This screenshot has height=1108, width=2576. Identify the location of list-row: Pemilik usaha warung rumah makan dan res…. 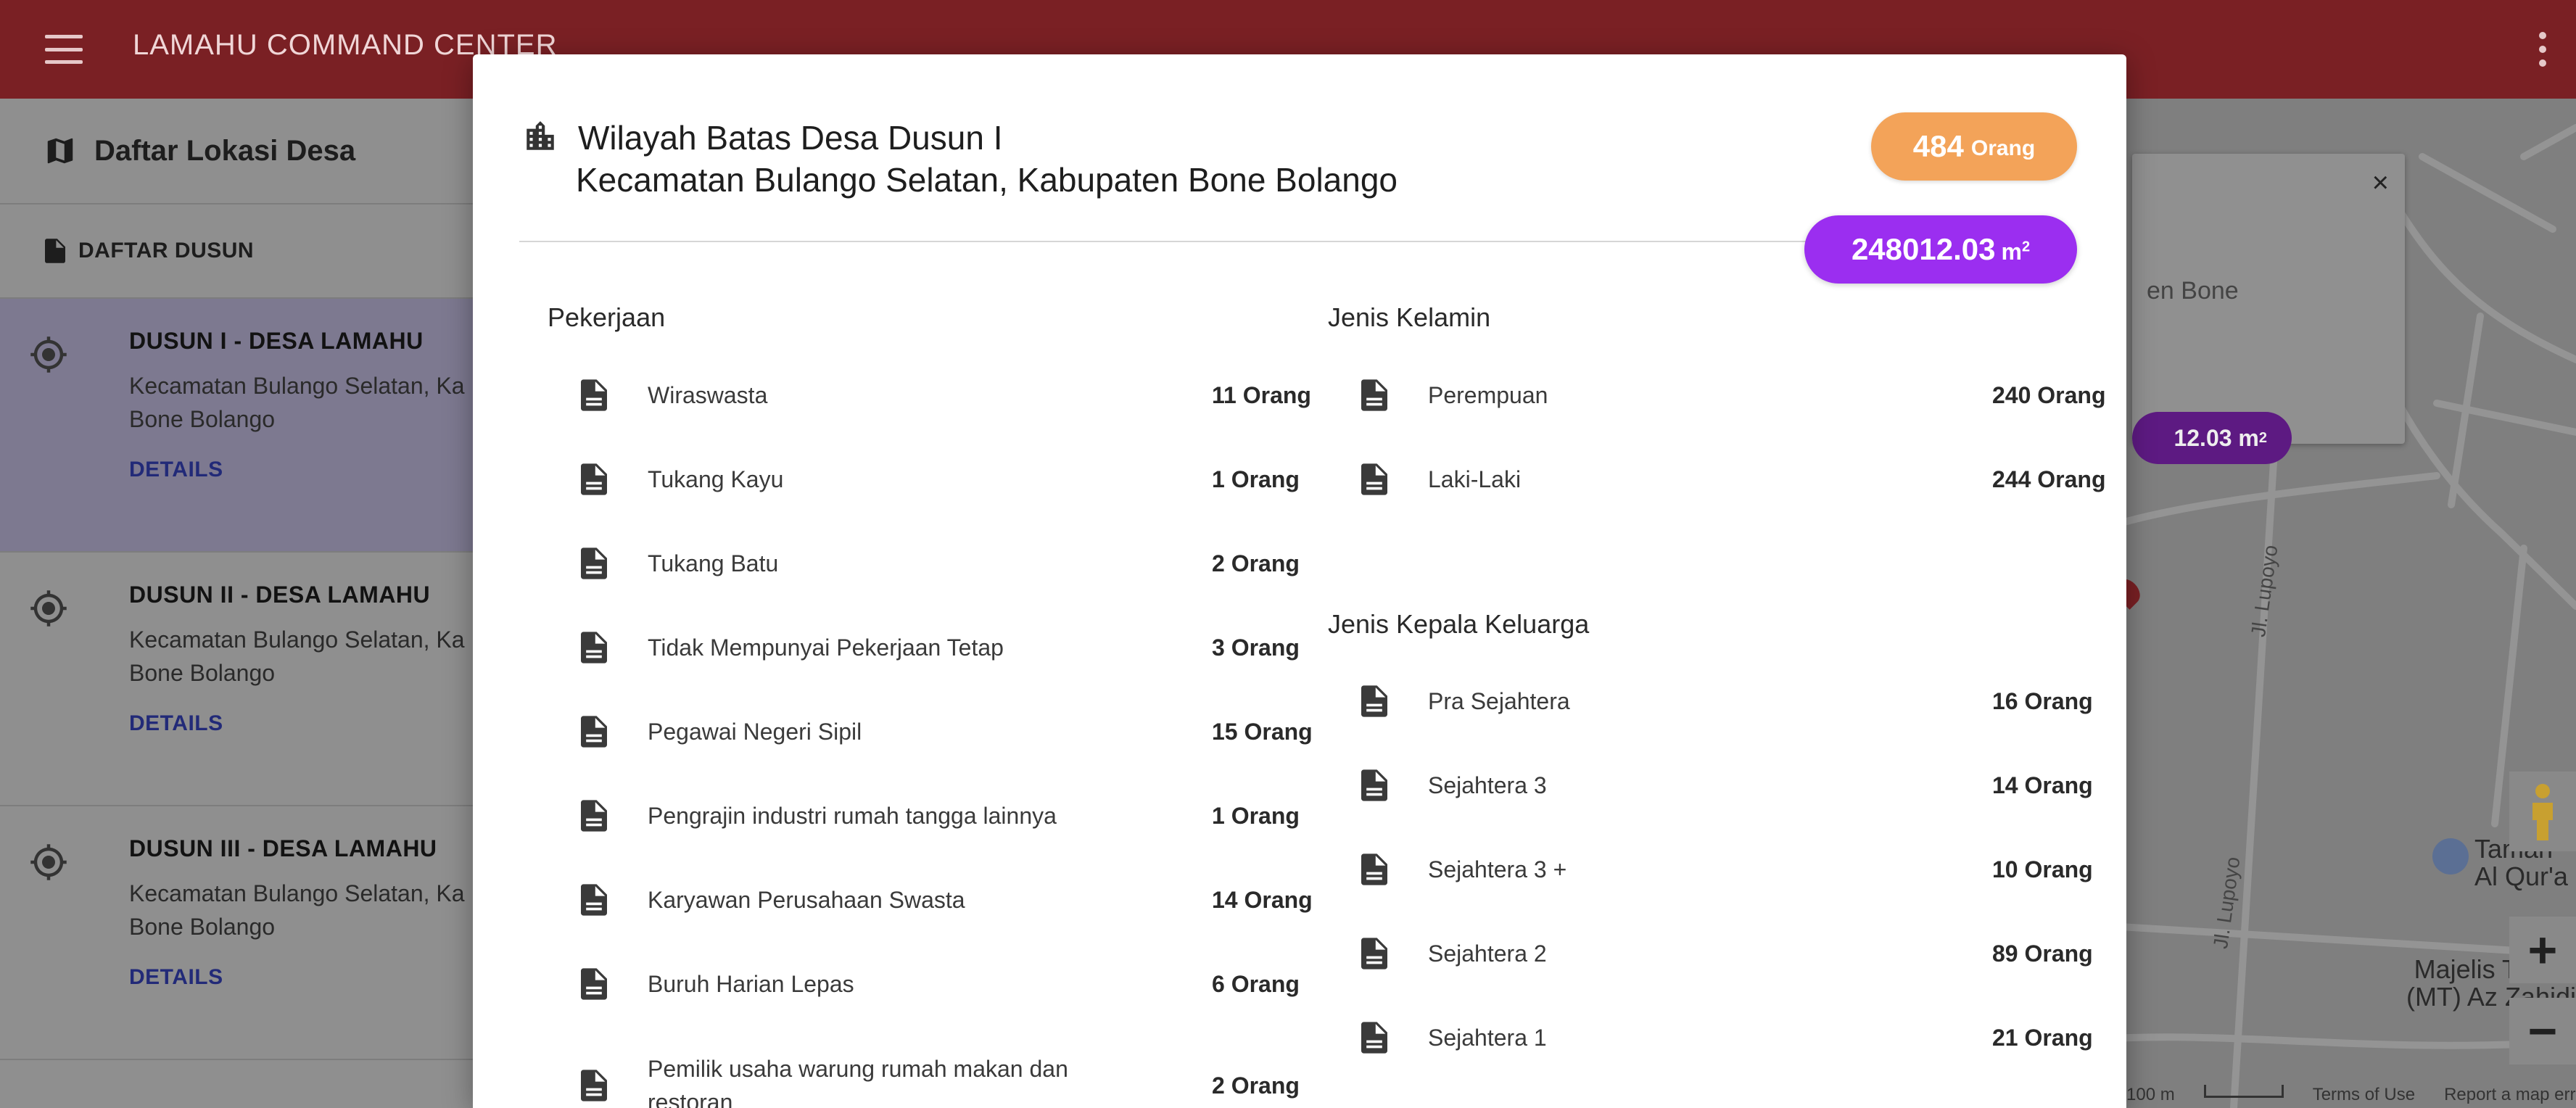
(976, 1078).